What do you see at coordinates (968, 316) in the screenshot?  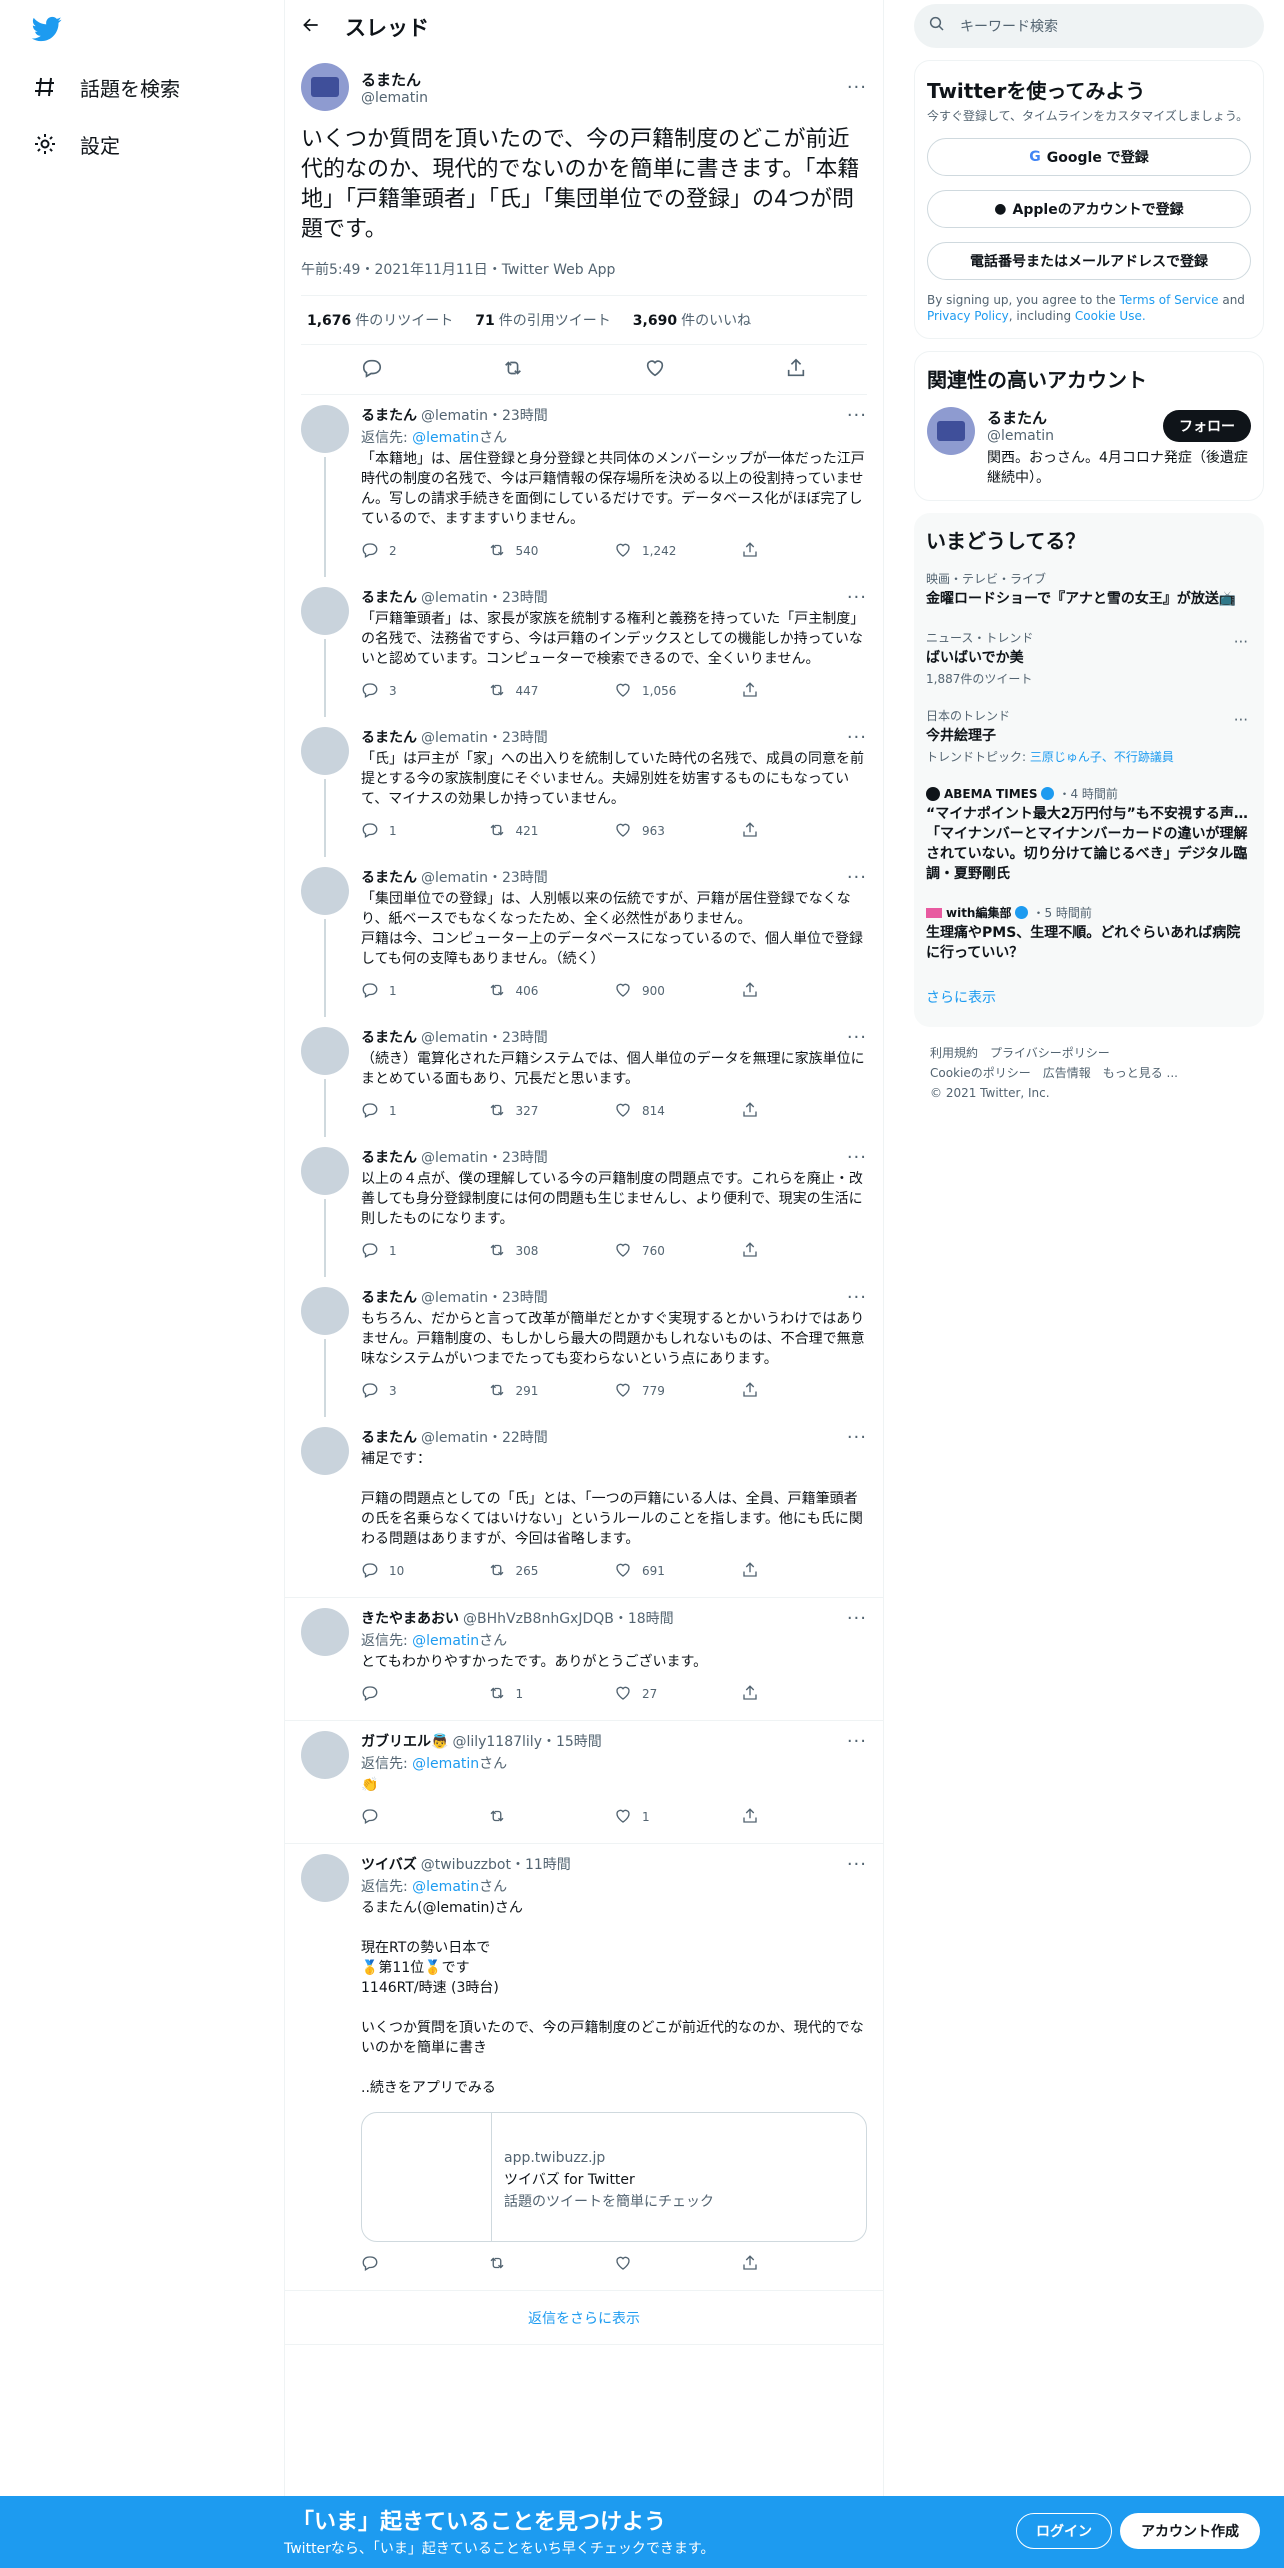 I see `privacy-link: Privacy Policy` at bounding box center [968, 316].